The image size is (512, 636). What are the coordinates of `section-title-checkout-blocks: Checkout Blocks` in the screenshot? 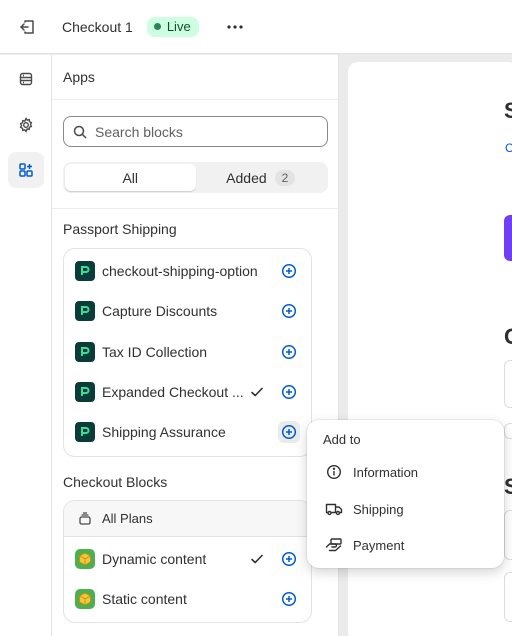 It's located at (115, 482).